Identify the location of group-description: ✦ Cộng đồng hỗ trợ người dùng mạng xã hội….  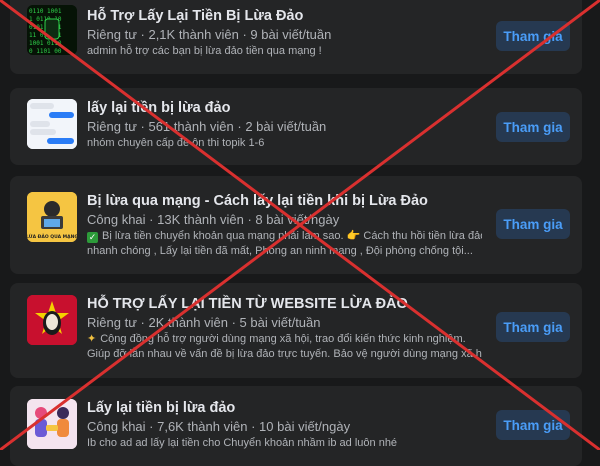
(284, 346).